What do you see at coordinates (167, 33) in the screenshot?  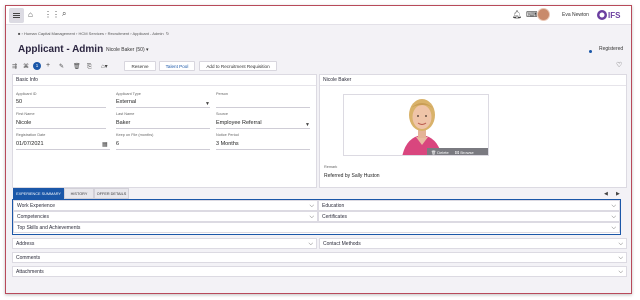 I see `refresh-icon: ↻` at bounding box center [167, 33].